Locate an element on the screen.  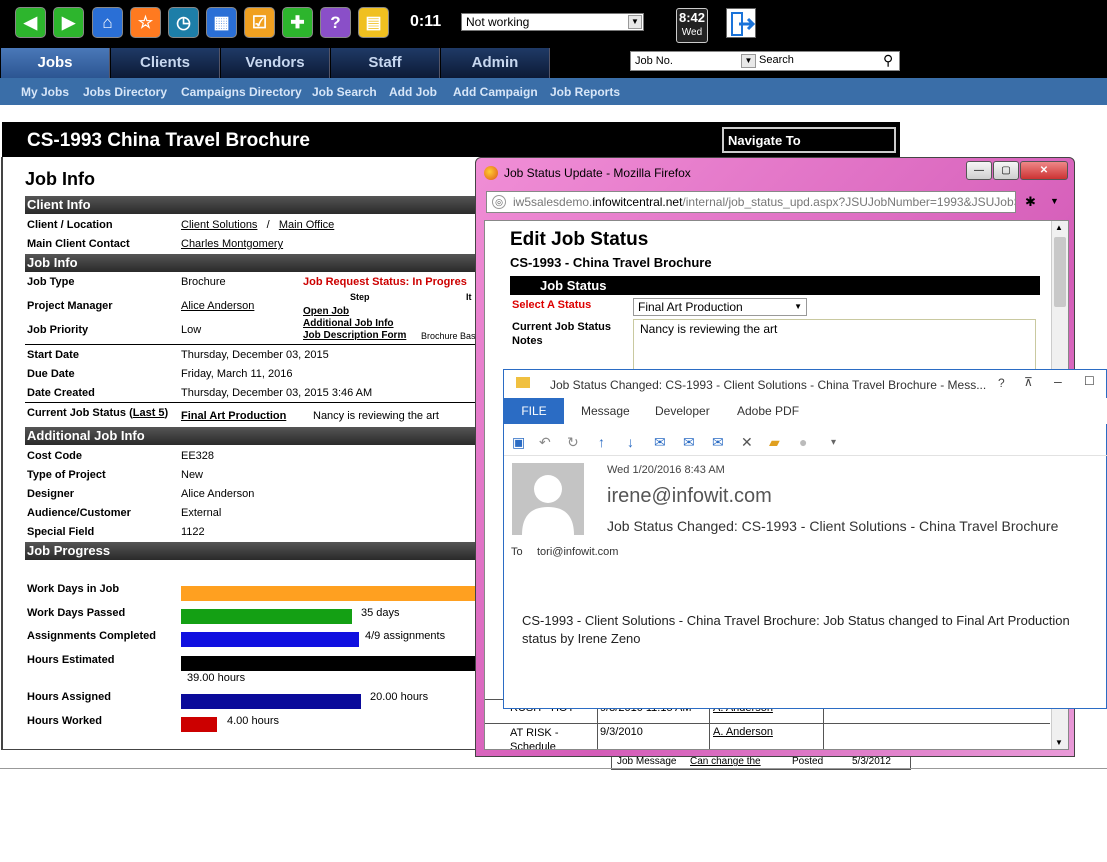
url-domain: infowitcentral.net is located at coordinates (637, 202).